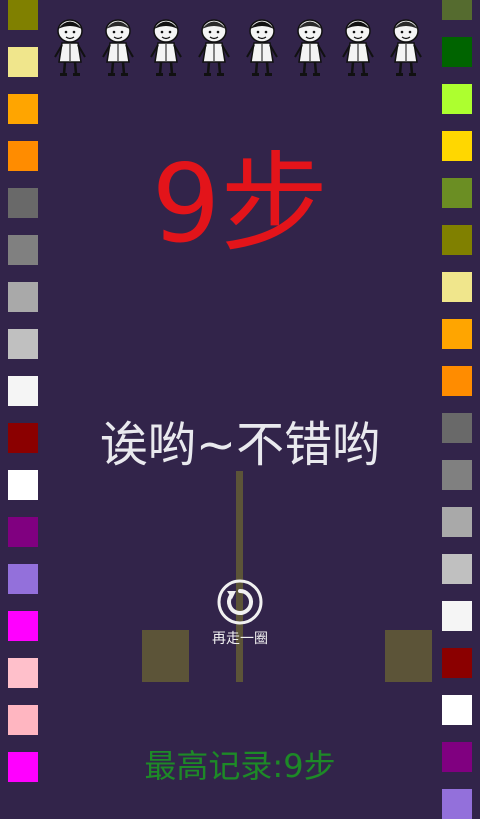 Image resolution: width=480 pixels, height=819 pixels. What do you see at coordinates (240, 204) in the screenshot?
I see `steps-counter: 9步` at bounding box center [240, 204].